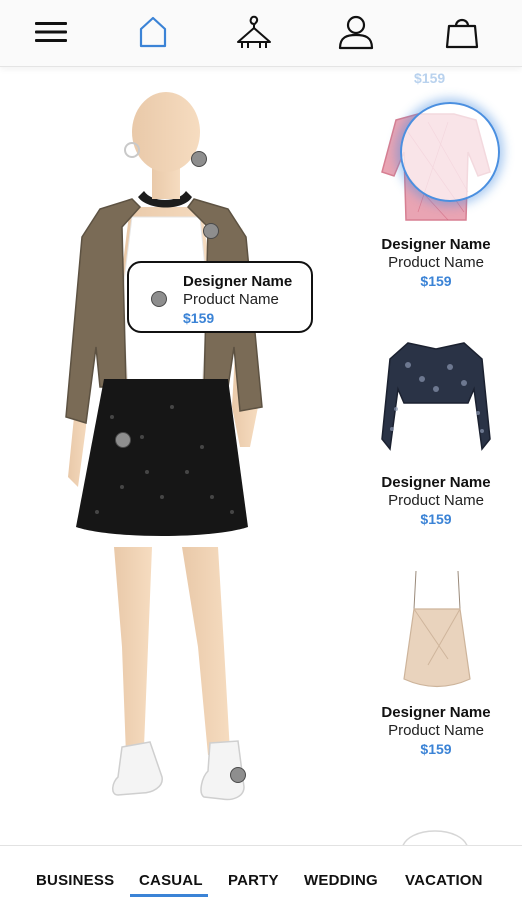  I want to click on tooltip-designer-name: Designer Name, so click(238, 281).